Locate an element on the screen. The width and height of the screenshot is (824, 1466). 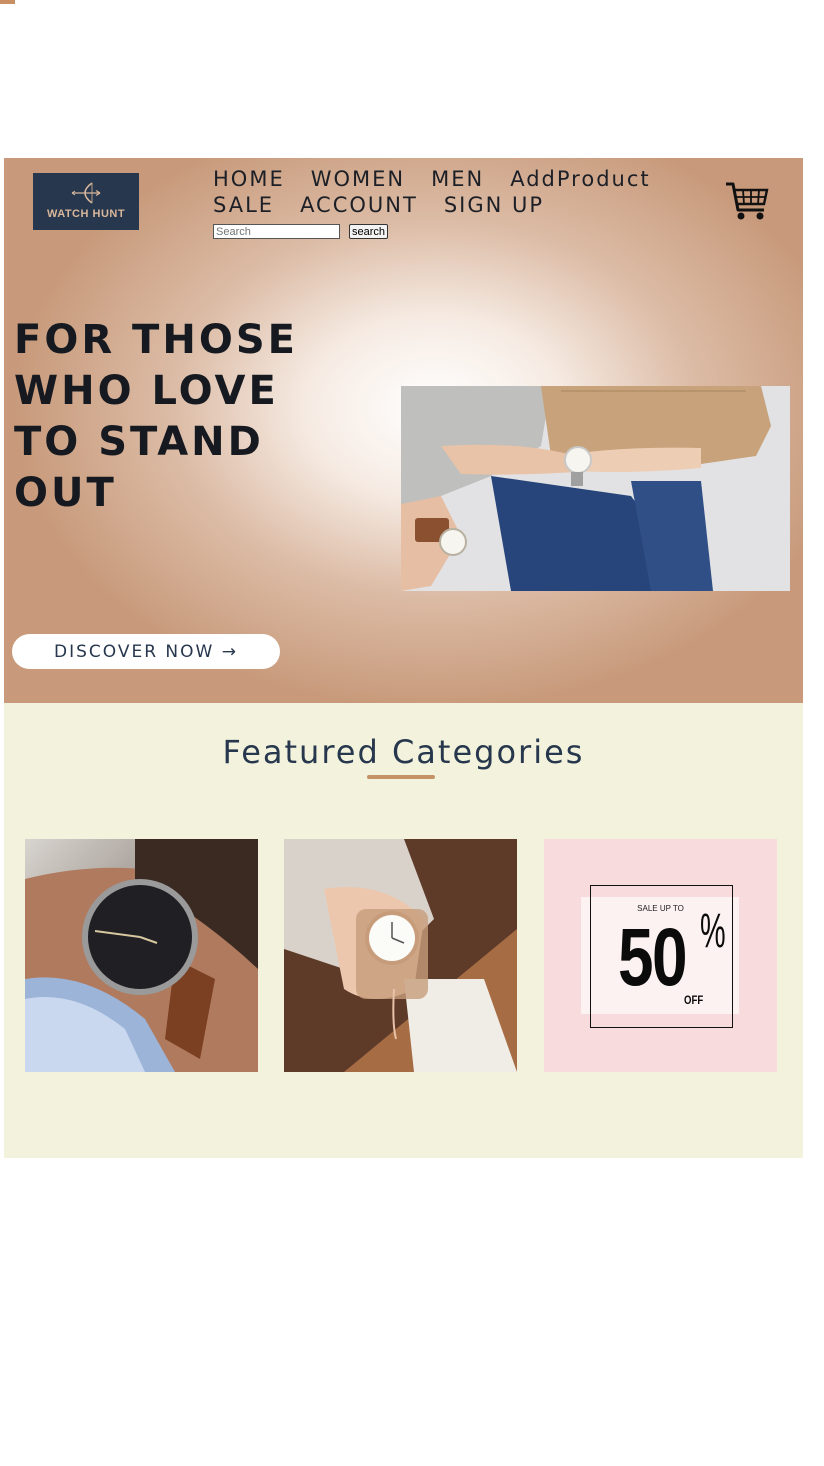
sale-off: OFF is located at coordinates (694, 1000).